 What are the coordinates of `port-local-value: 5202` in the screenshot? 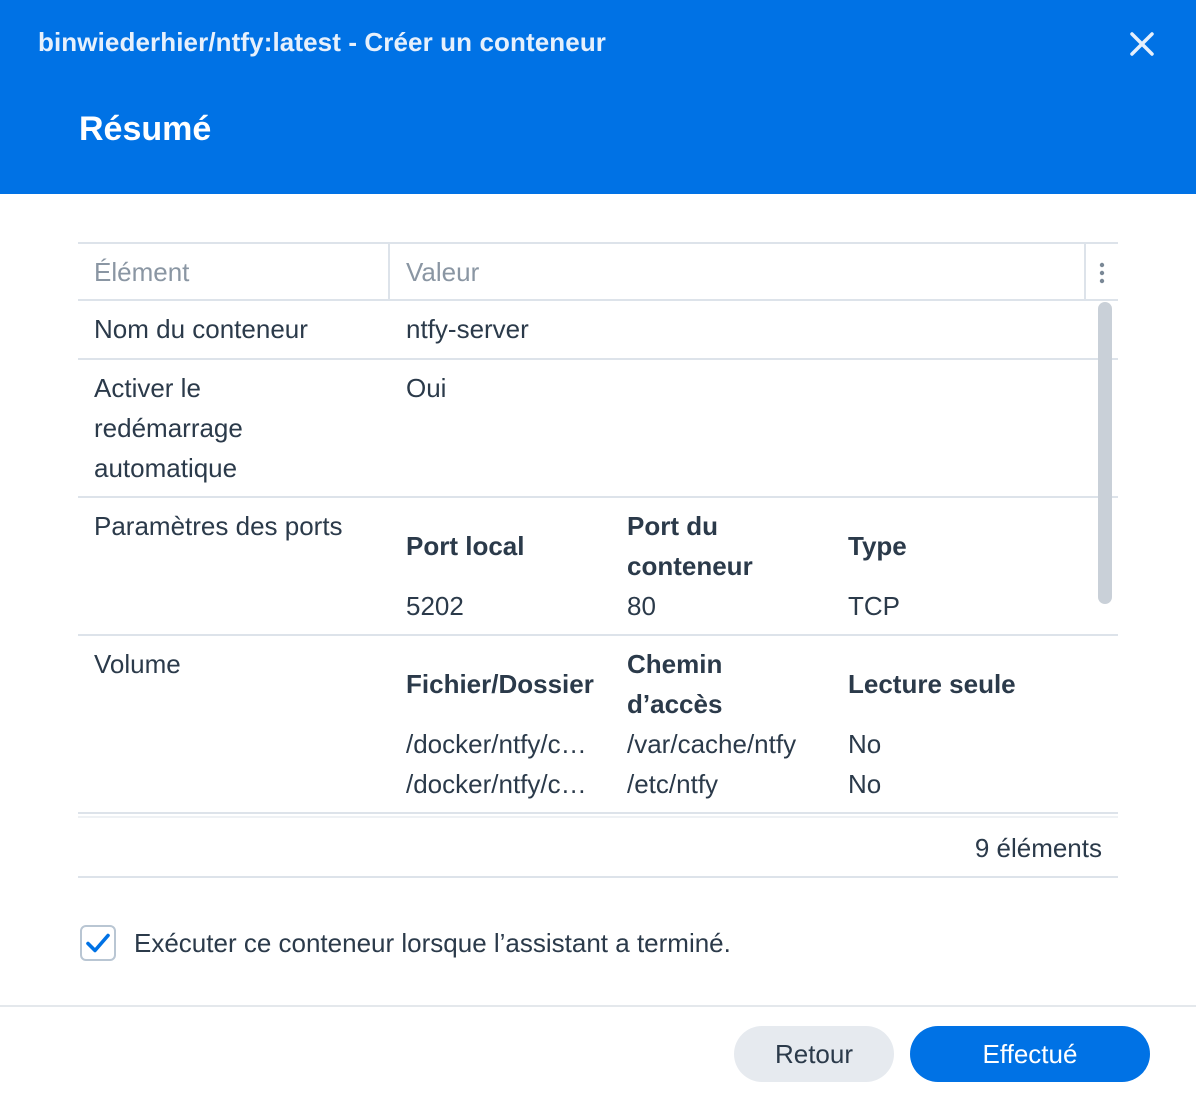 It's located at (435, 606).